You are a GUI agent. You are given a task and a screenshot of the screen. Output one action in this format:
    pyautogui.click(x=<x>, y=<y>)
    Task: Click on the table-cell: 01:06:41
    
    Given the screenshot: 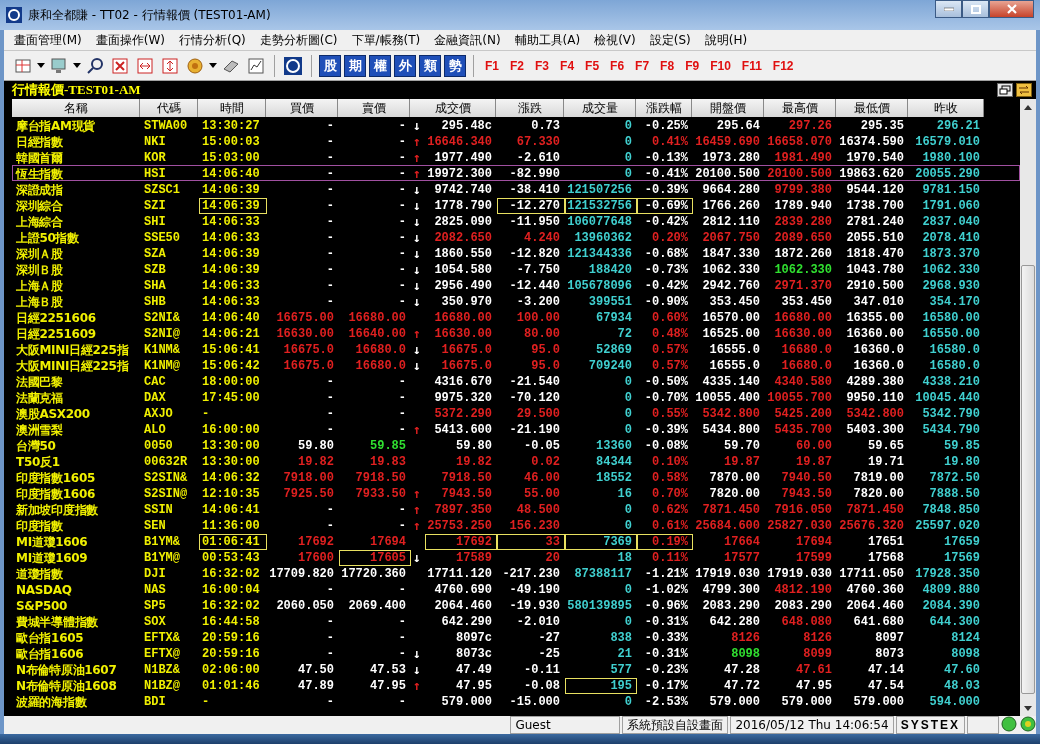 What is the action you would take?
    pyautogui.click(x=233, y=542)
    